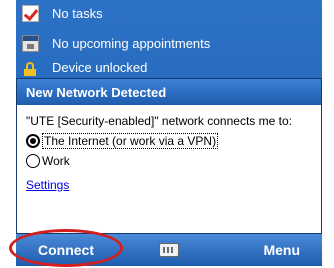 The width and height of the screenshot is (334, 268). I want to click on today-item-device-lock: Device unlocked, so click(169, 69).